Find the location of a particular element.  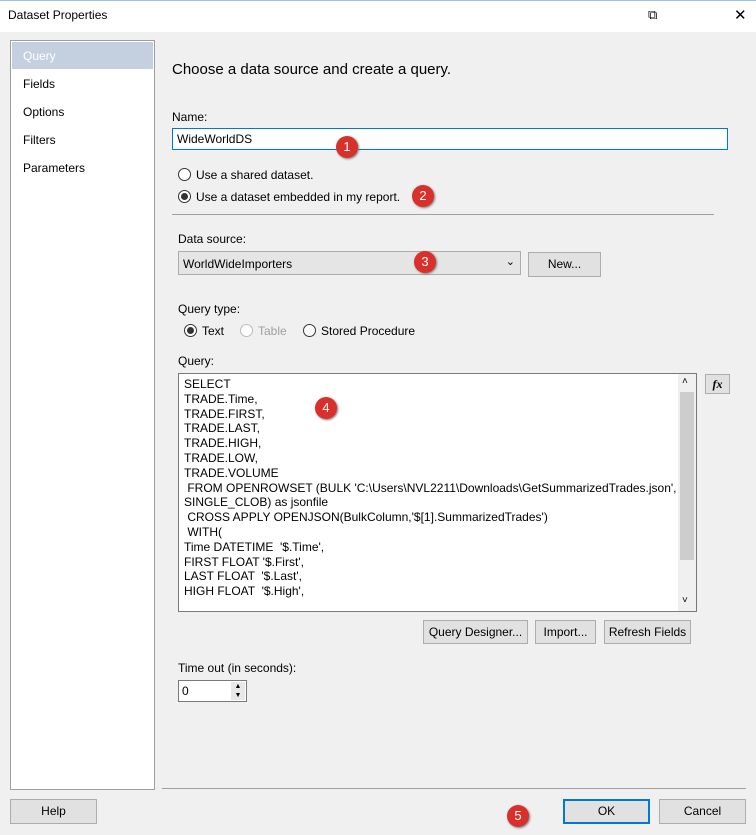

spinner-arrows-icon: ▲ ▼ is located at coordinates (238, 691).